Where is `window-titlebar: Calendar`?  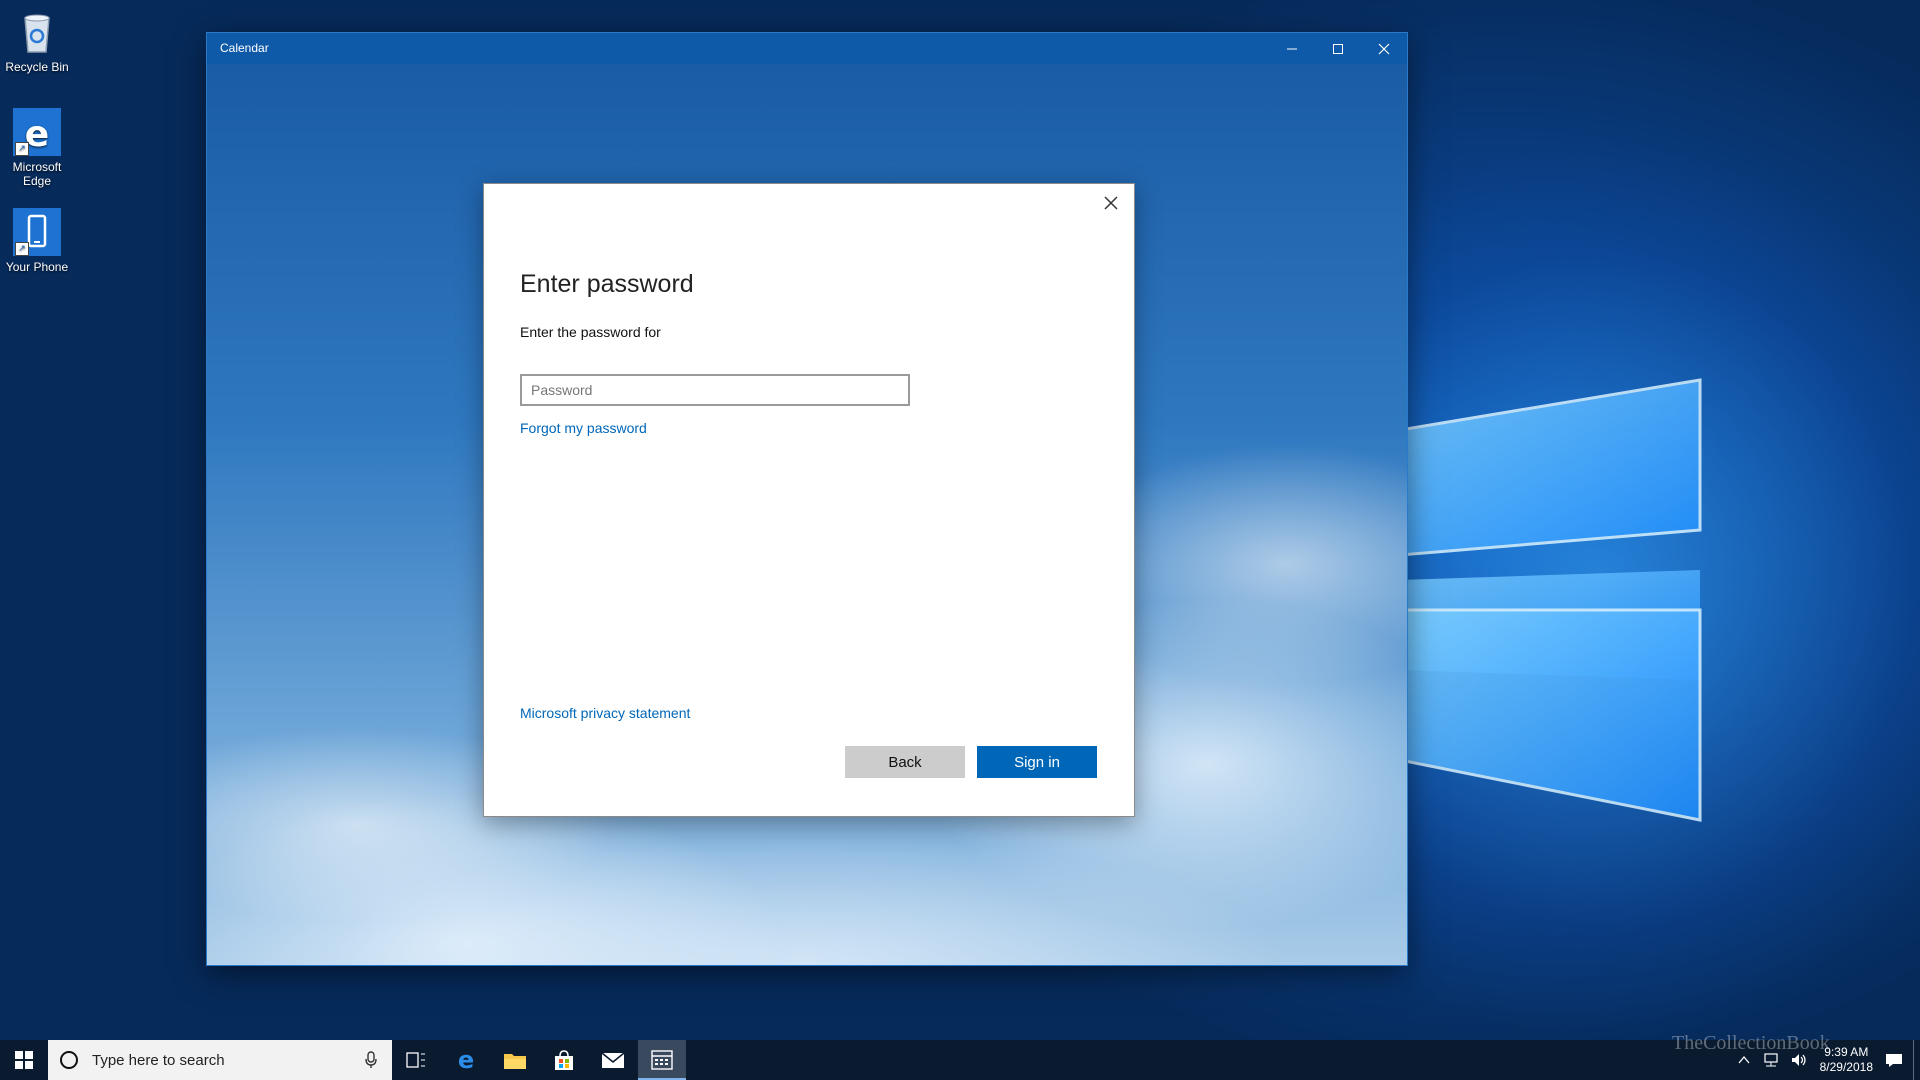 window-titlebar: Calendar is located at coordinates (807, 48).